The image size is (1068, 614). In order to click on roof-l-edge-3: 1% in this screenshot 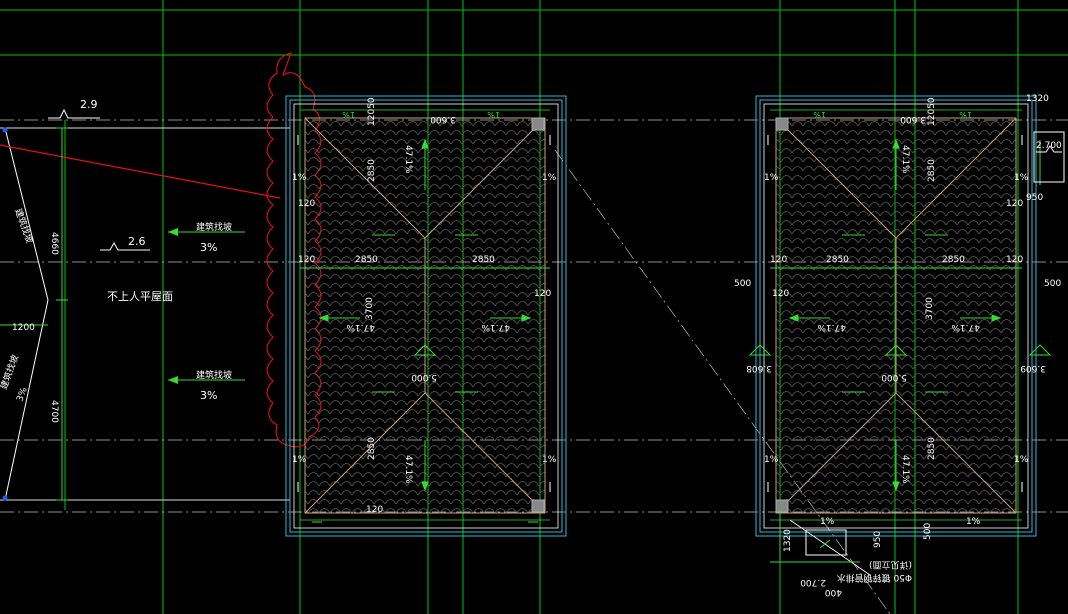, I will do `click(299, 460)`.